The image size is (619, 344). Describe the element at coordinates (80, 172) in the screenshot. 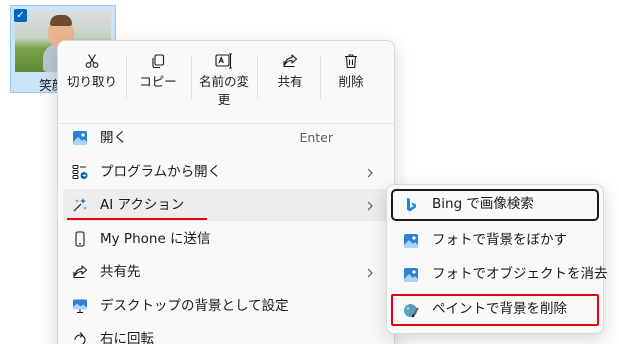

I see `apps-icon` at that location.